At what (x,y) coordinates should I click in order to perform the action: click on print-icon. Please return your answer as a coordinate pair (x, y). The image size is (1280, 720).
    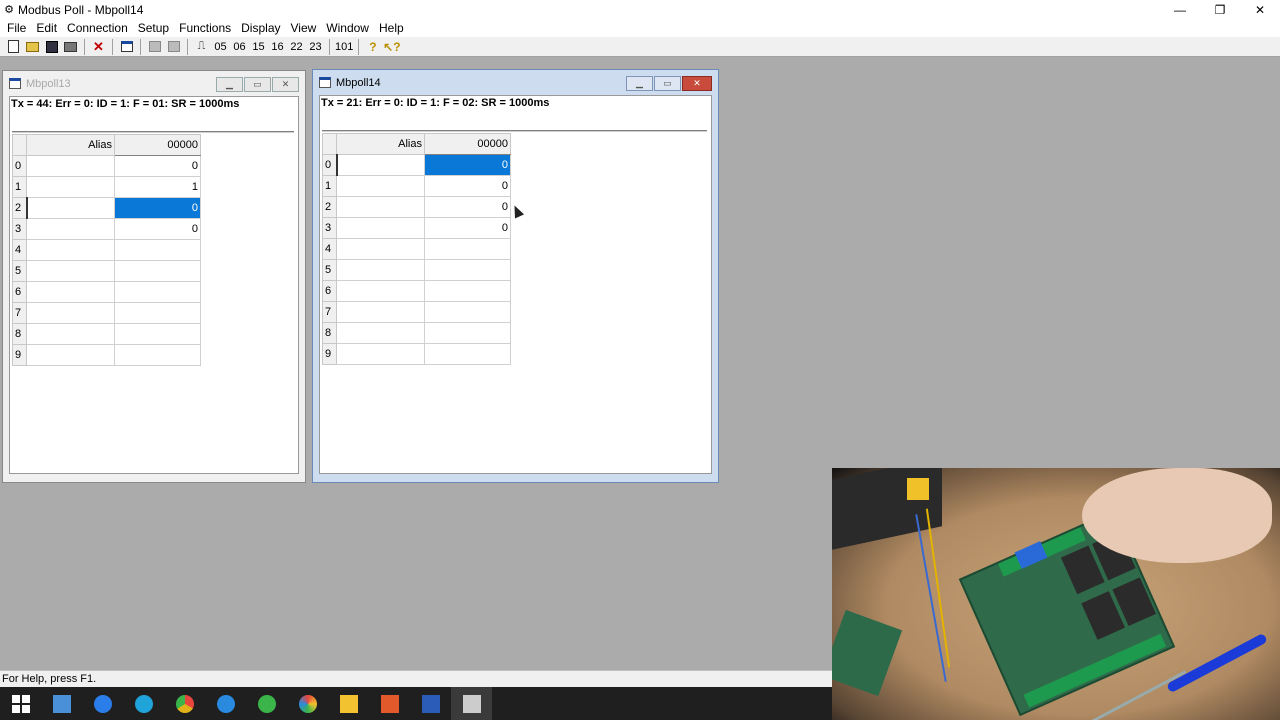
    Looking at the image, I should click on (70, 47).